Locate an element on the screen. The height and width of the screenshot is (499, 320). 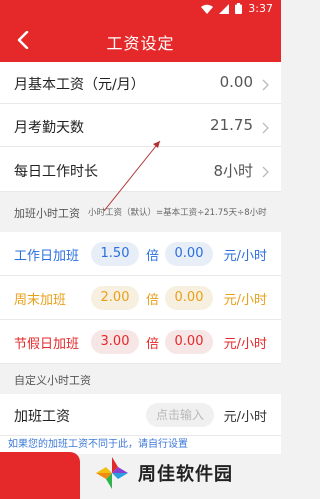
weekend-times-label: 倍 is located at coordinates (153, 300).